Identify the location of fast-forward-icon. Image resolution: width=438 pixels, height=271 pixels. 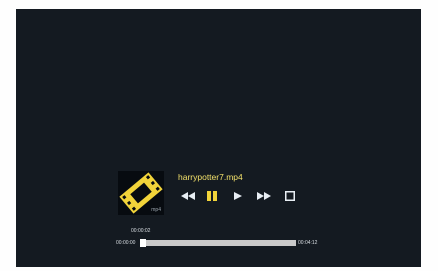
(264, 196).